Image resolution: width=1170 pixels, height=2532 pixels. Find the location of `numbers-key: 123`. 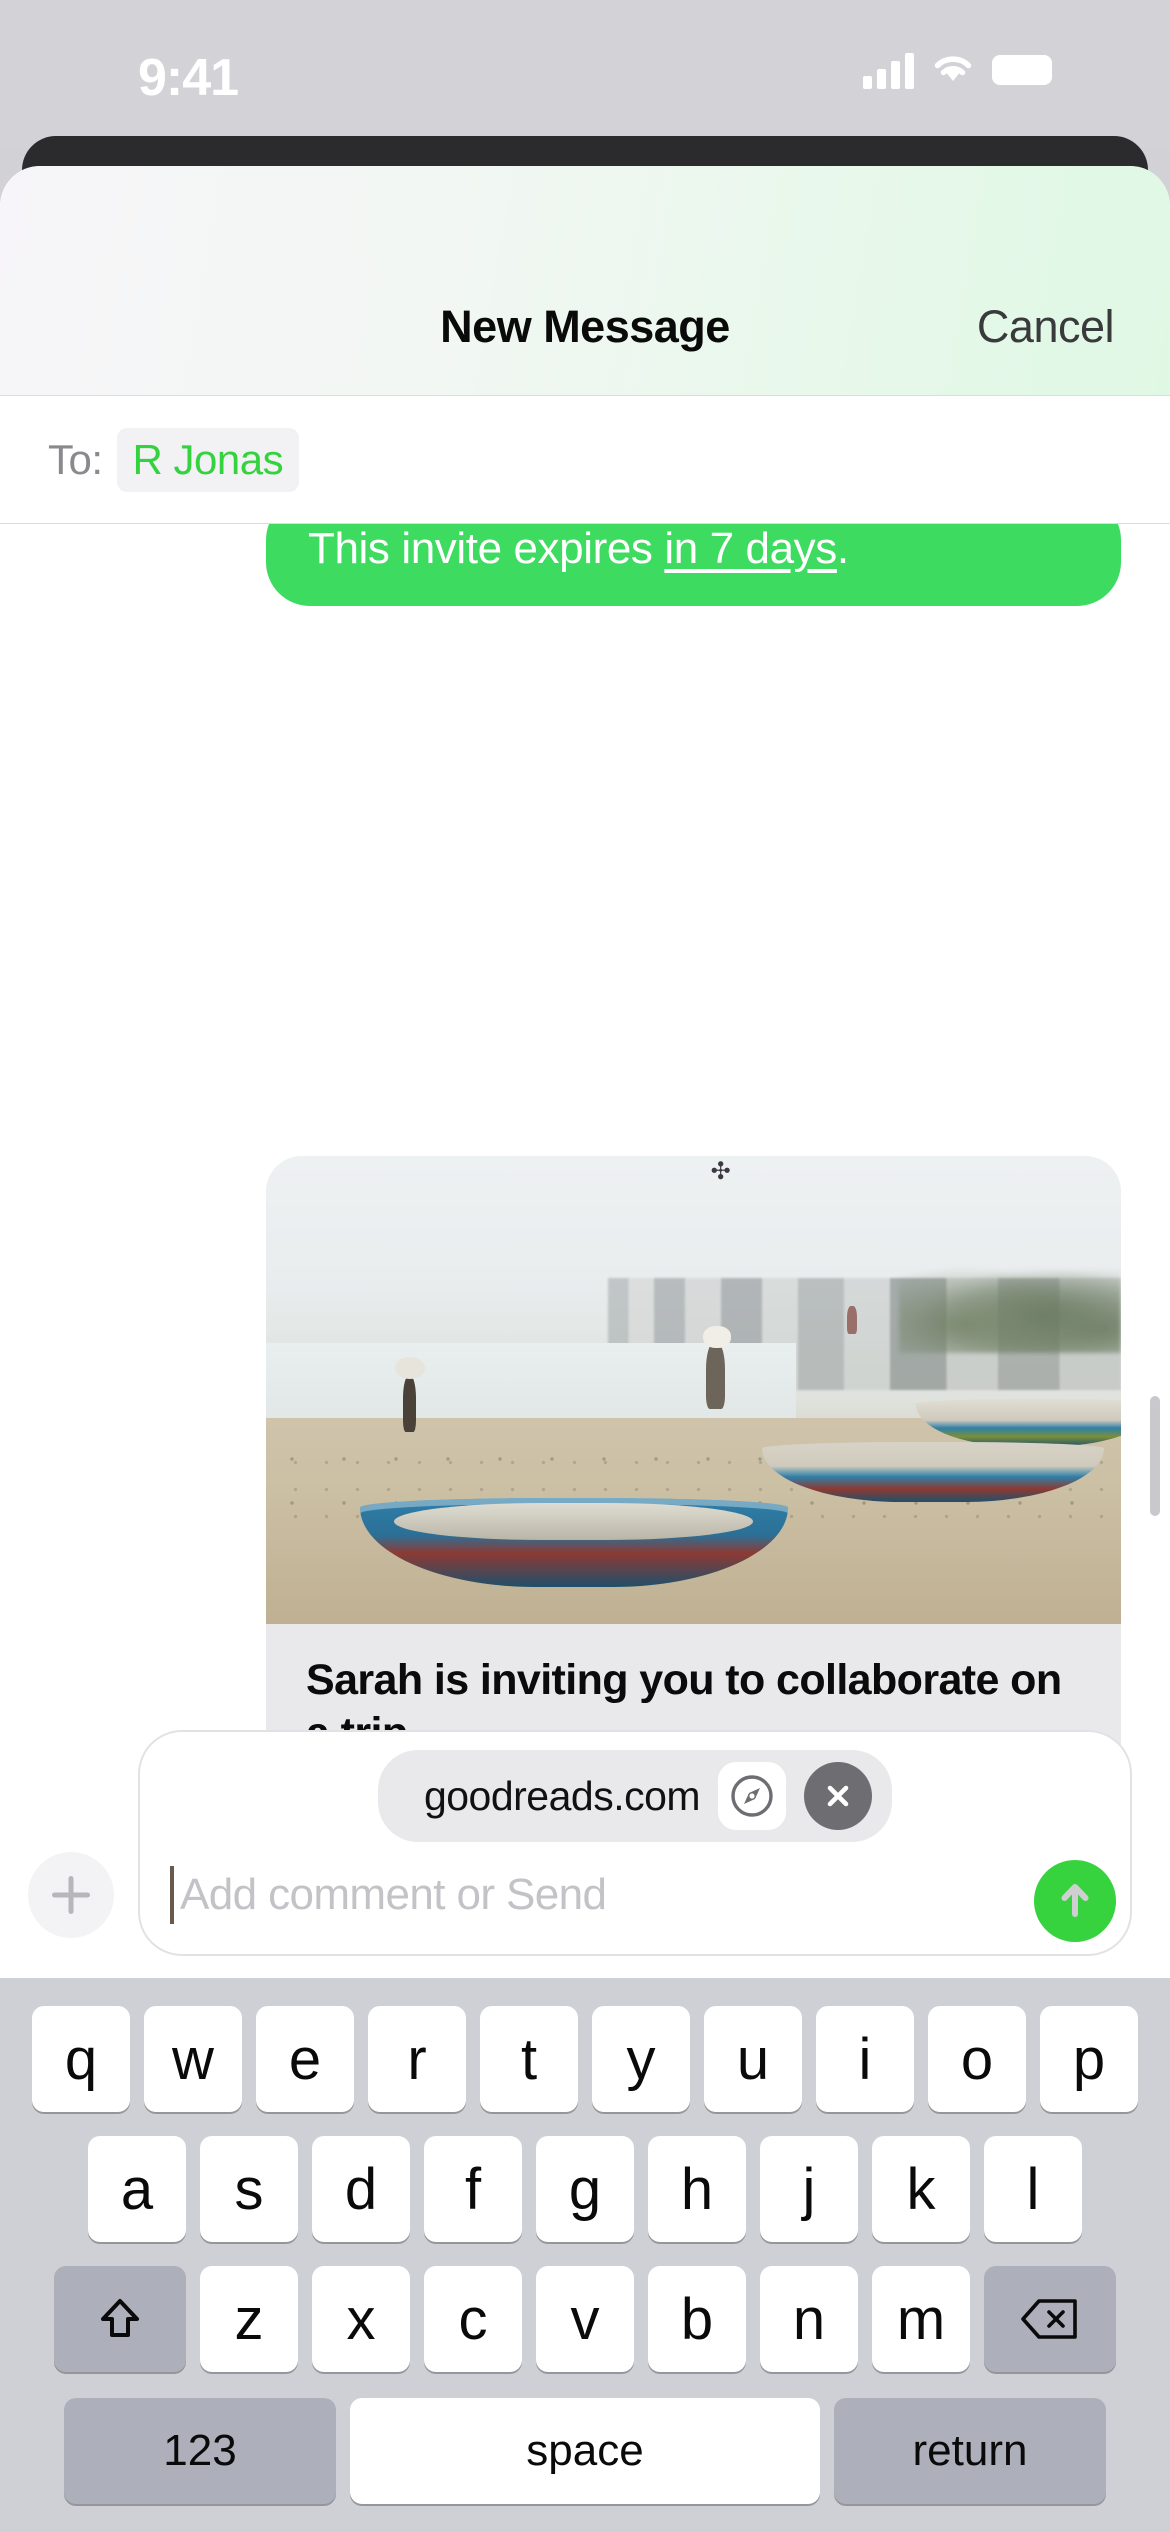

numbers-key: 123 is located at coordinates (200, 2451).